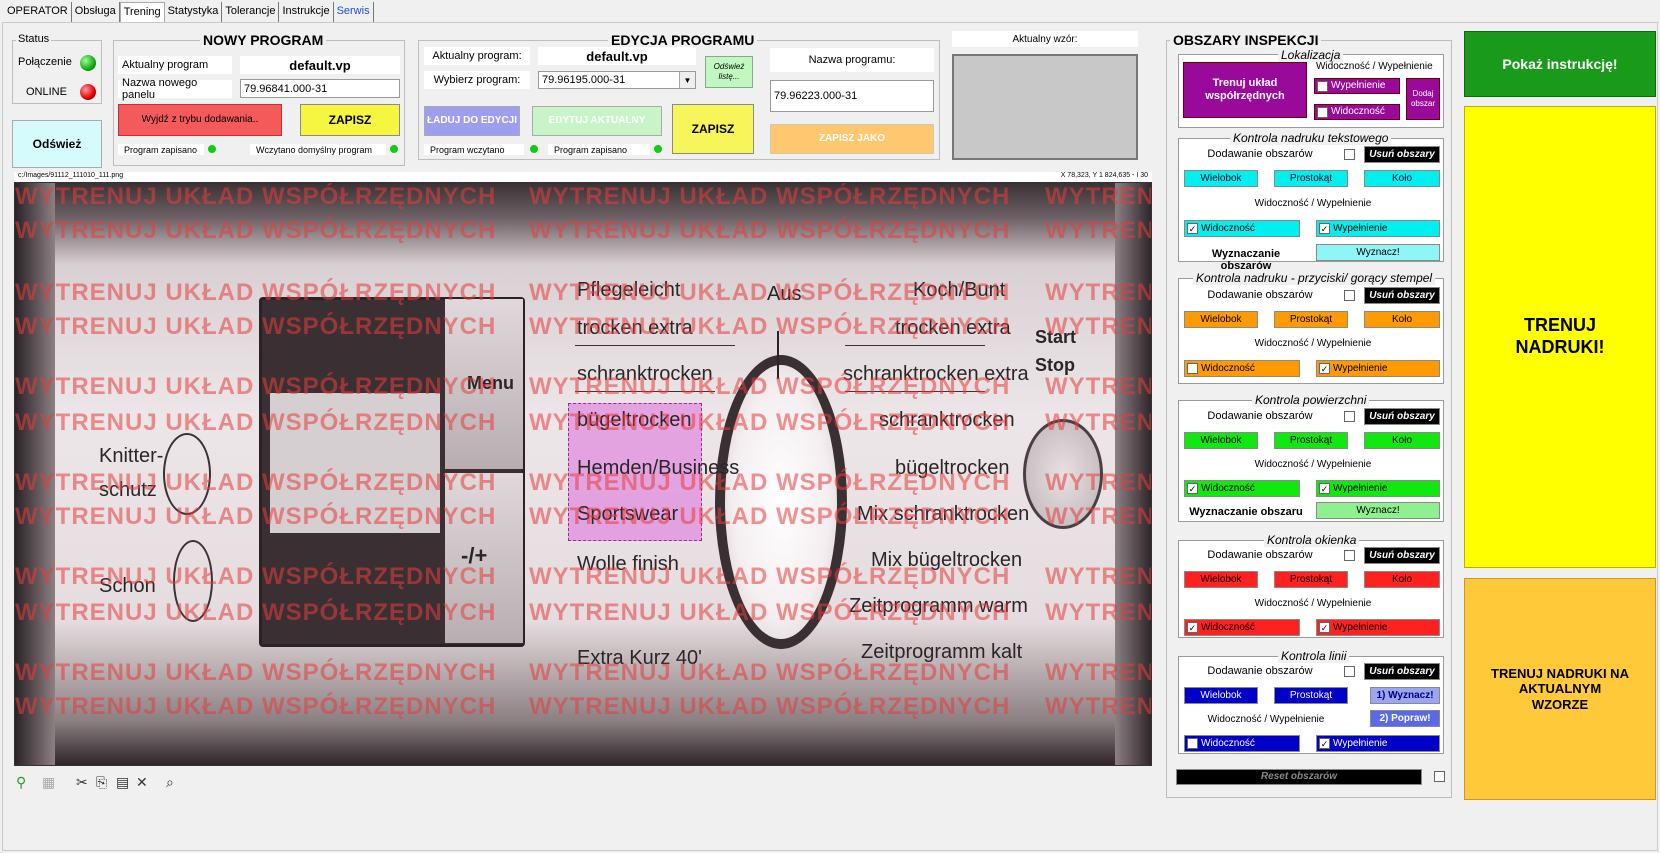 This screenshot has width=1660, height=853. What do you see at coordinates (251, 12) in the screenshot?
I see `tab-tolerancje: Tolerancje` at bounding box center [251, 12].